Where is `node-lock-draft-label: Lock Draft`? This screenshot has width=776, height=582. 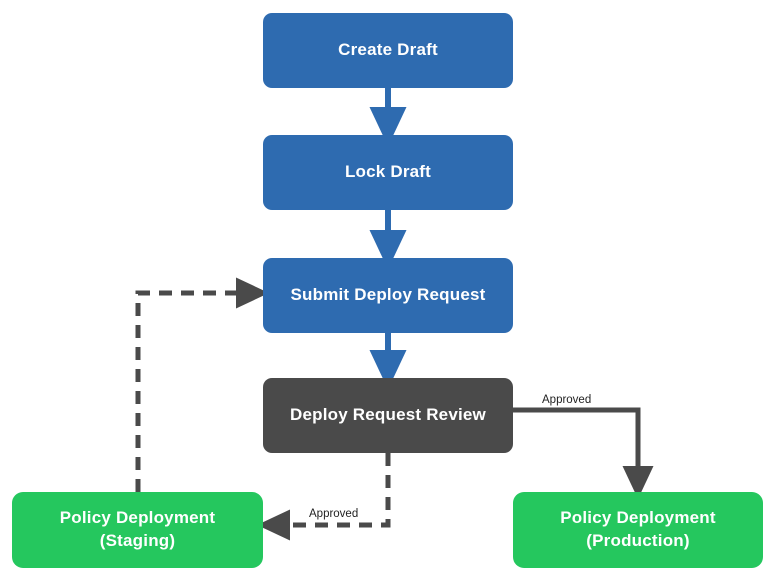 node-lock-draft-label: Lock Draft is located at coordinates (388, 172).